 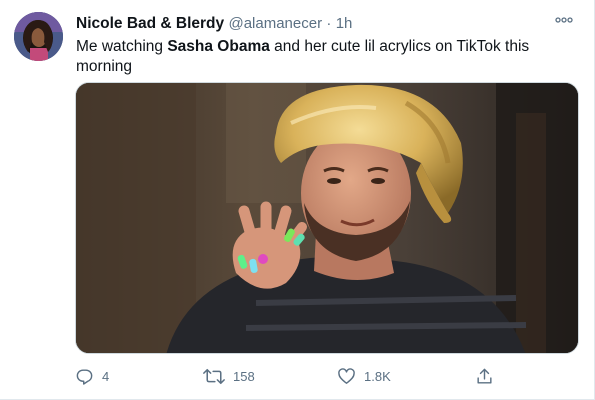 I want to click on reply-button: 4, so click(x=92, y=376).